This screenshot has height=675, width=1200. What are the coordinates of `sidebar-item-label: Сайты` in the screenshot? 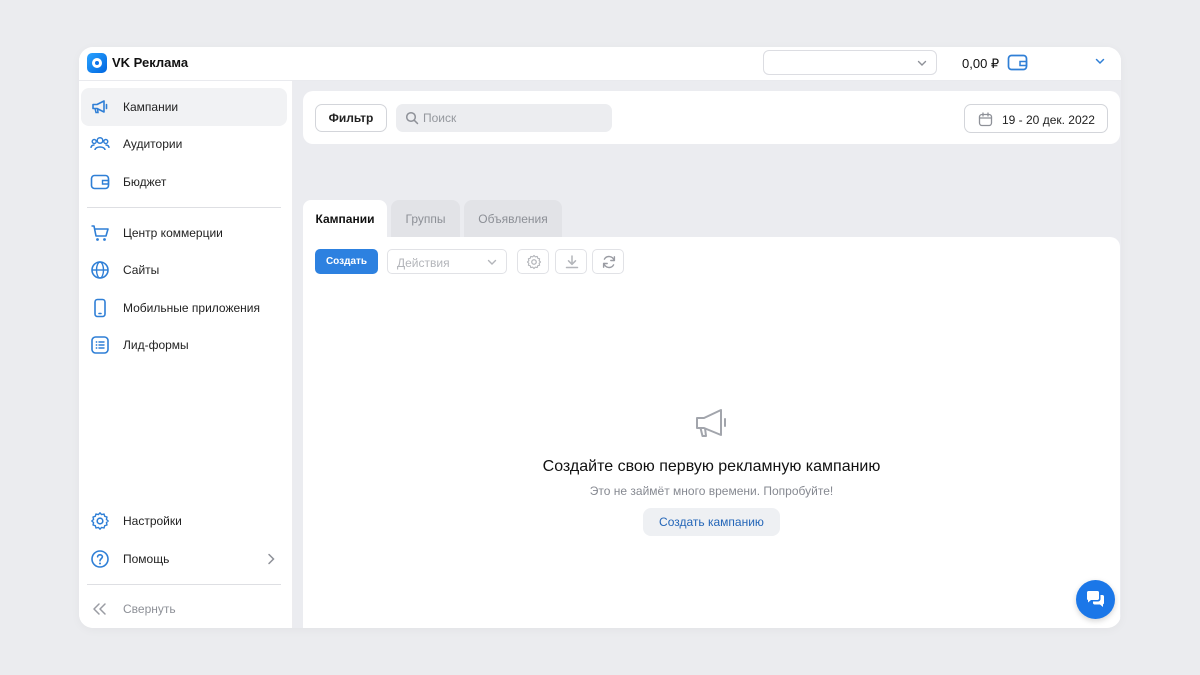 It's located at (141, 270).